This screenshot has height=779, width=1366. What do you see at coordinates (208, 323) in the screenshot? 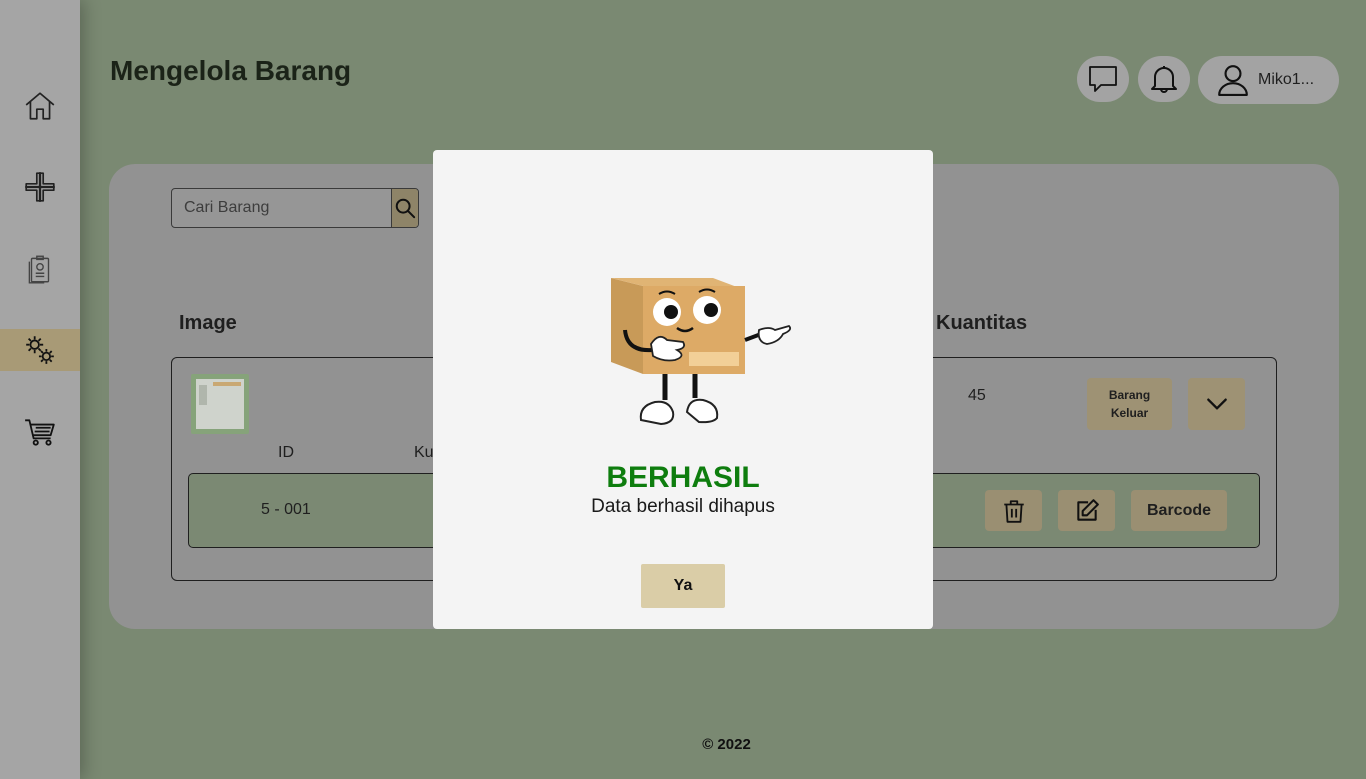
I see `column-header-image: Image` at bounding box center [208, 323].